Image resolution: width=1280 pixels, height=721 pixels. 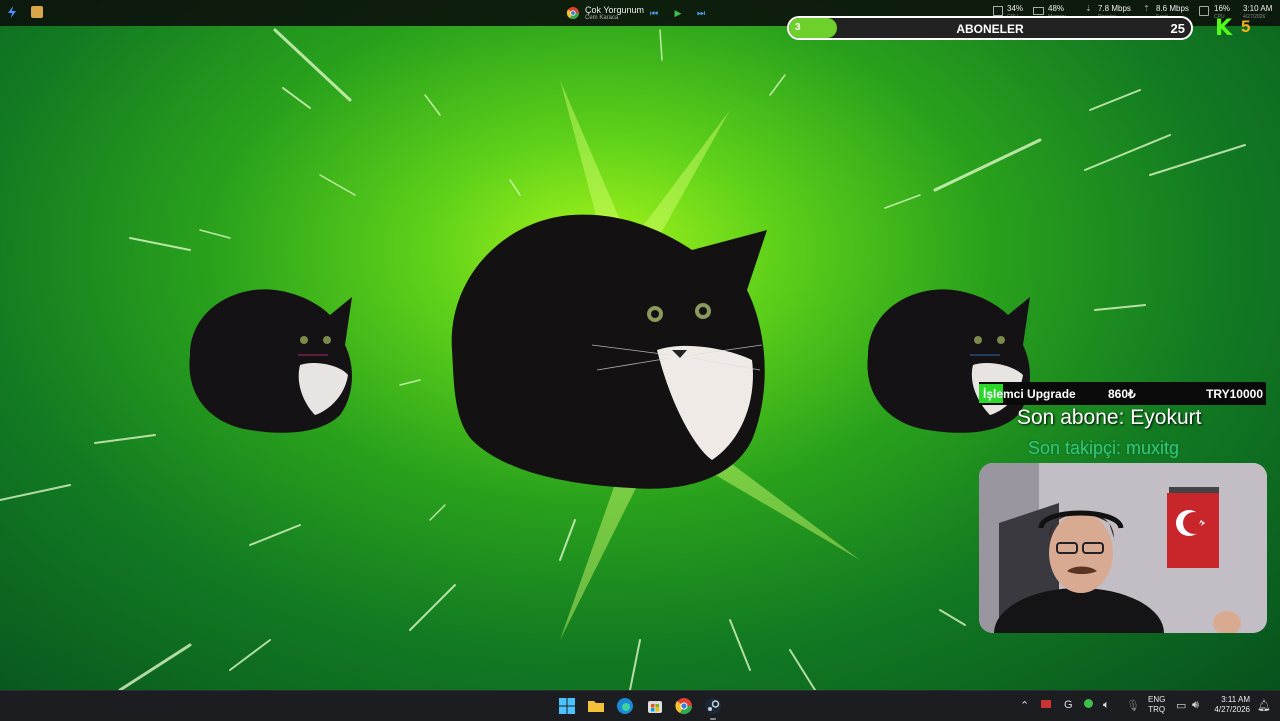 What do you see at coordinates (1246, 26) in the screenshot?
I see `kick-follower-count: 5` at bounding box center [1246, 26].